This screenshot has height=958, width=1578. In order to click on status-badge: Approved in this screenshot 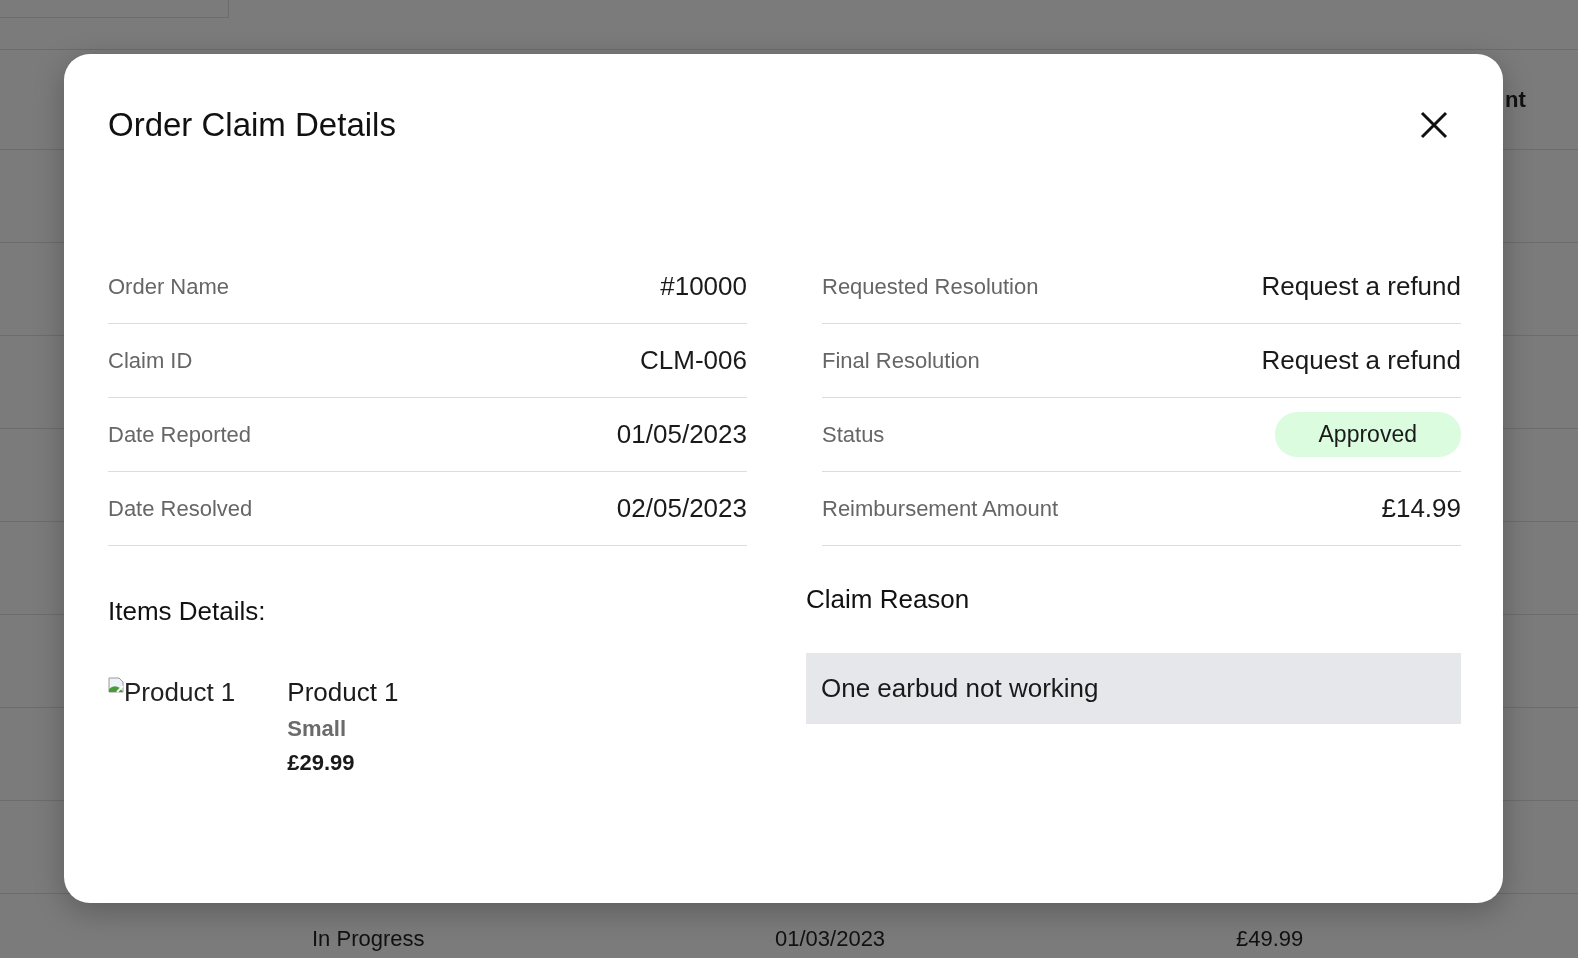, I will do `click(1367, 434)`.